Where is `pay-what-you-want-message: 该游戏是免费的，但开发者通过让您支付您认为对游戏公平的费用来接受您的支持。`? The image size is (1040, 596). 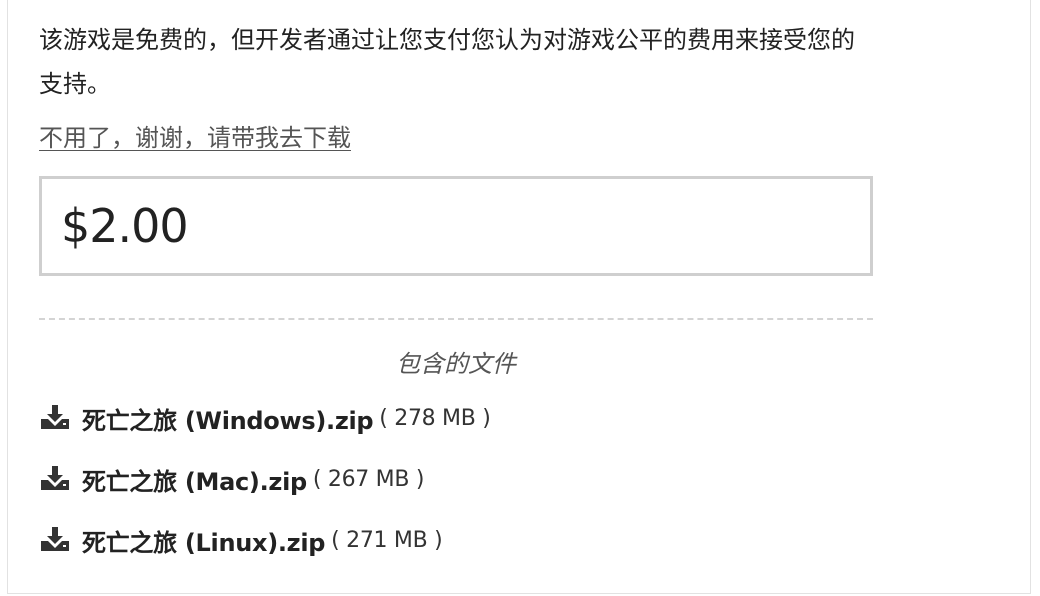 pay-what-you-want-message: 该游戏是免费的，但开发者通过让您支付您认为对游戏公平的费用来接受您的支持。 is located at coordinates (447, 62).